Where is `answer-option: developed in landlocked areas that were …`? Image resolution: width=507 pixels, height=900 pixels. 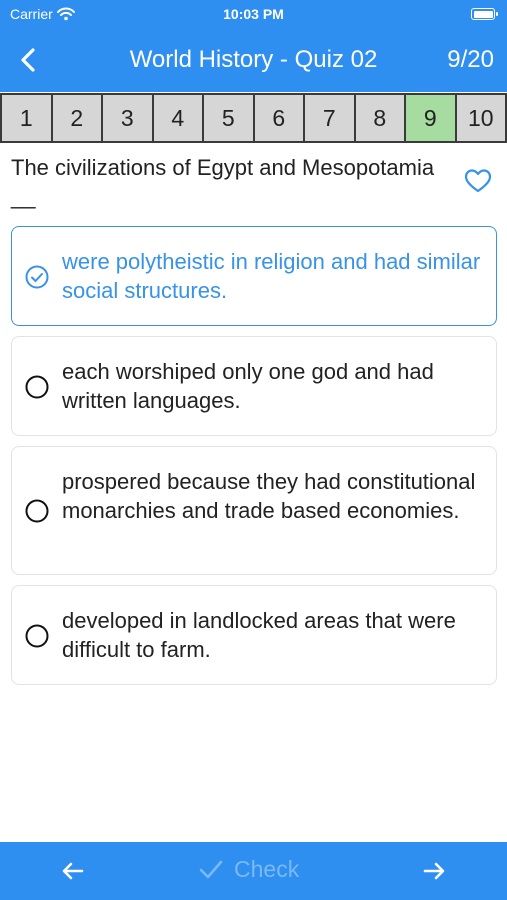 answer-option: developed in landlocked areas that were … is located at coordinates (254, 635).